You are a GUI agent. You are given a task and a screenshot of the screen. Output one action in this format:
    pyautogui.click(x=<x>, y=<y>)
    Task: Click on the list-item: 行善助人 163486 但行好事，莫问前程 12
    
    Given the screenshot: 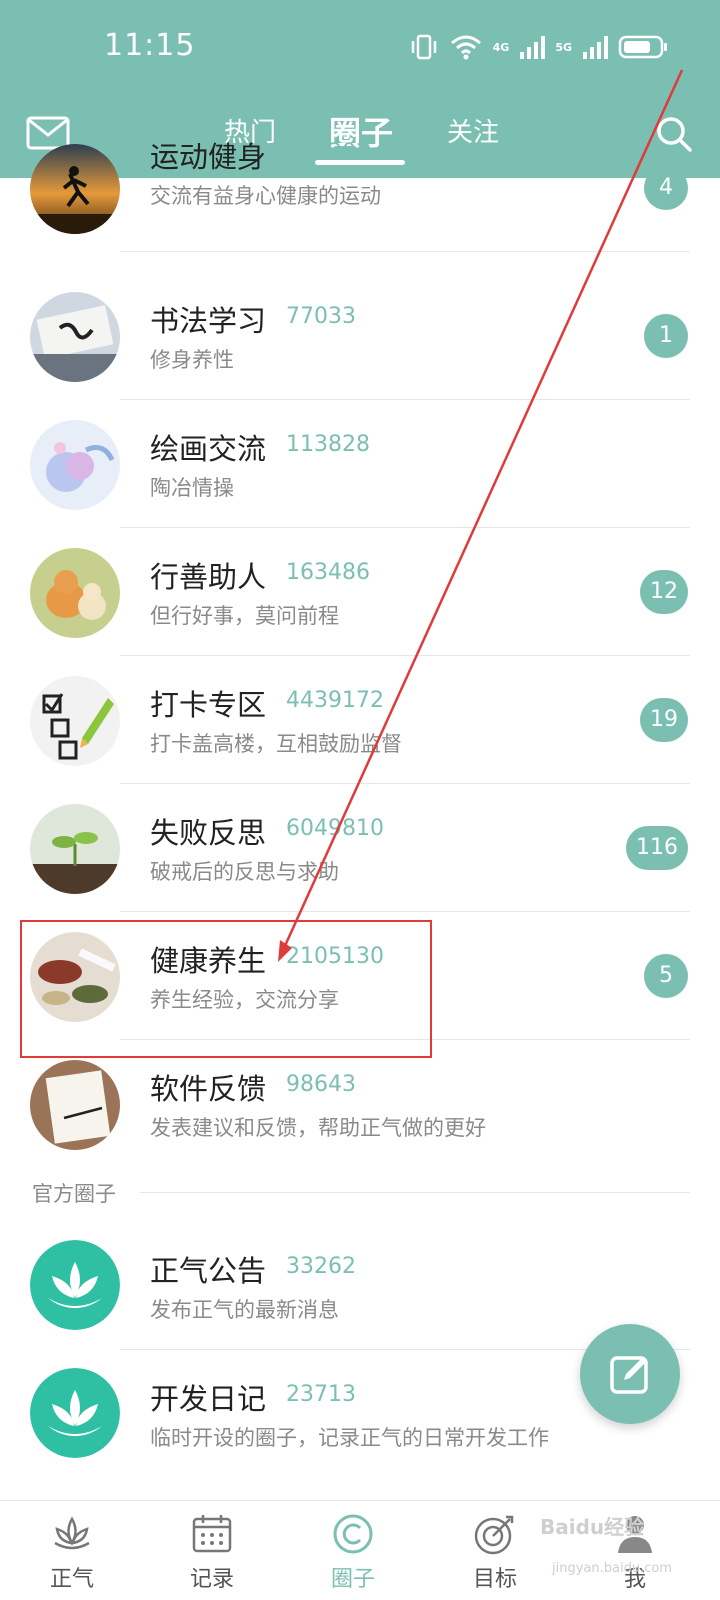 What is the action you would take?
    pyautogui.click(x=360, y=592)
    